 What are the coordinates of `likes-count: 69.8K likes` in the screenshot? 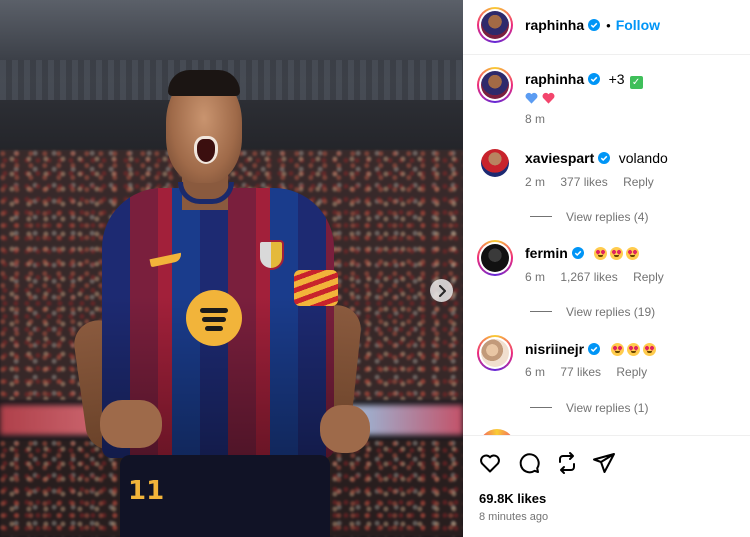 It's located at (512, 498).